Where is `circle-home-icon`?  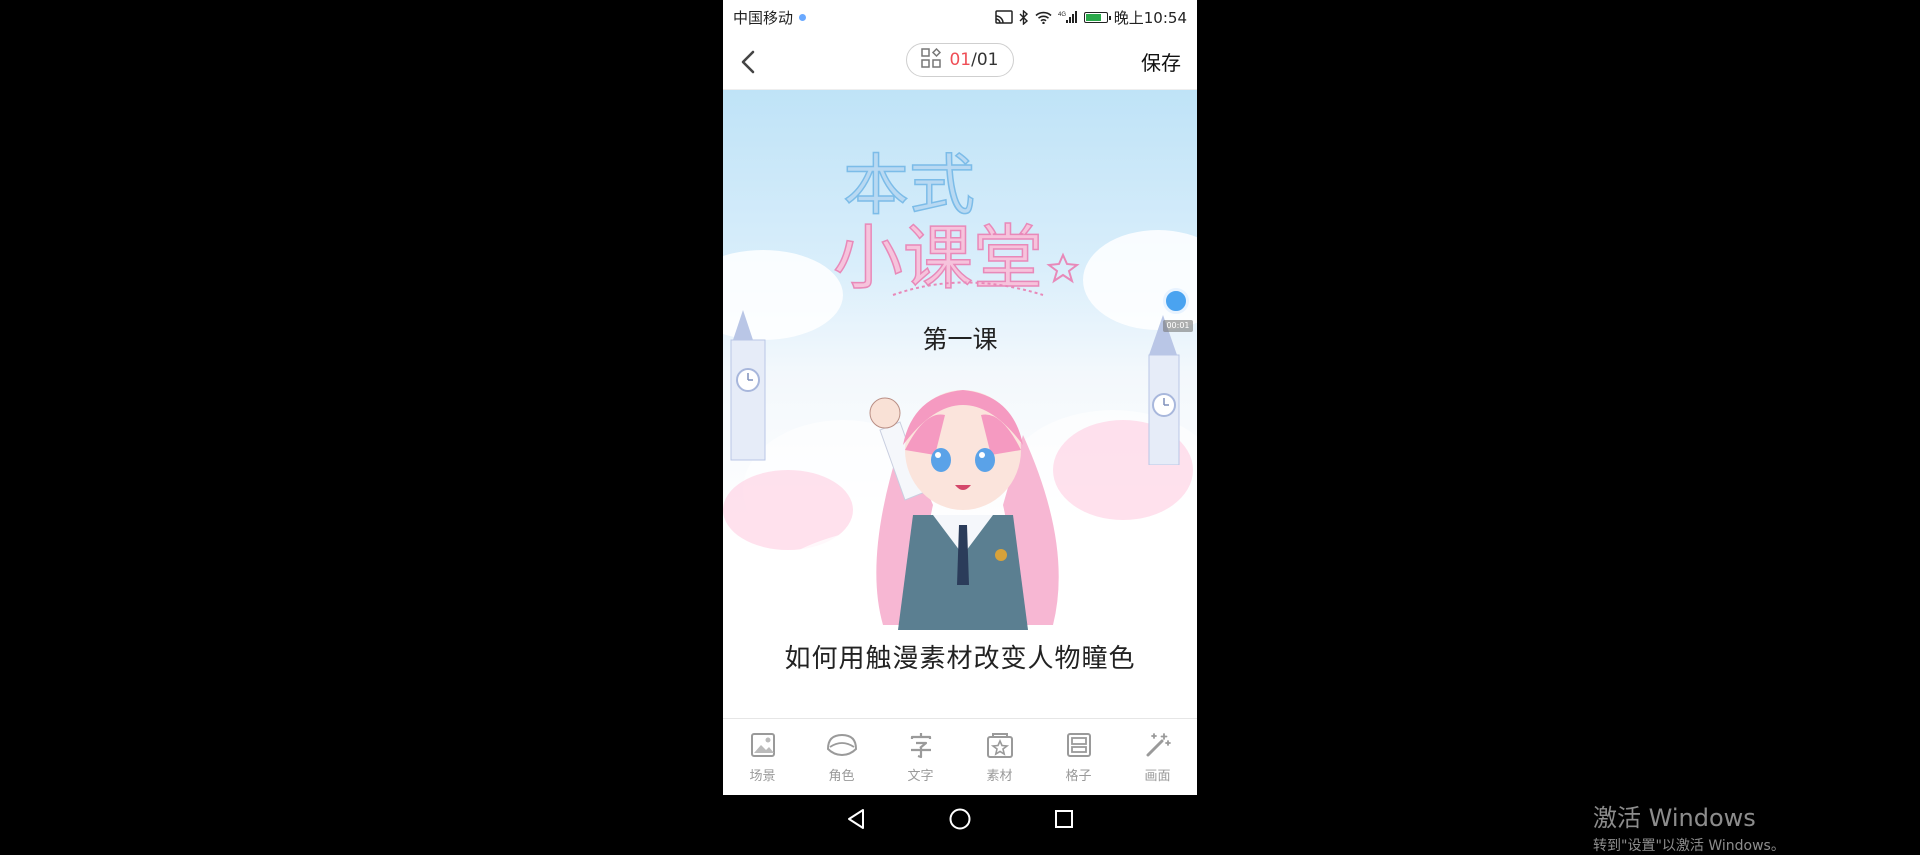 circle-home-icon is located at coordinates (960, 819).